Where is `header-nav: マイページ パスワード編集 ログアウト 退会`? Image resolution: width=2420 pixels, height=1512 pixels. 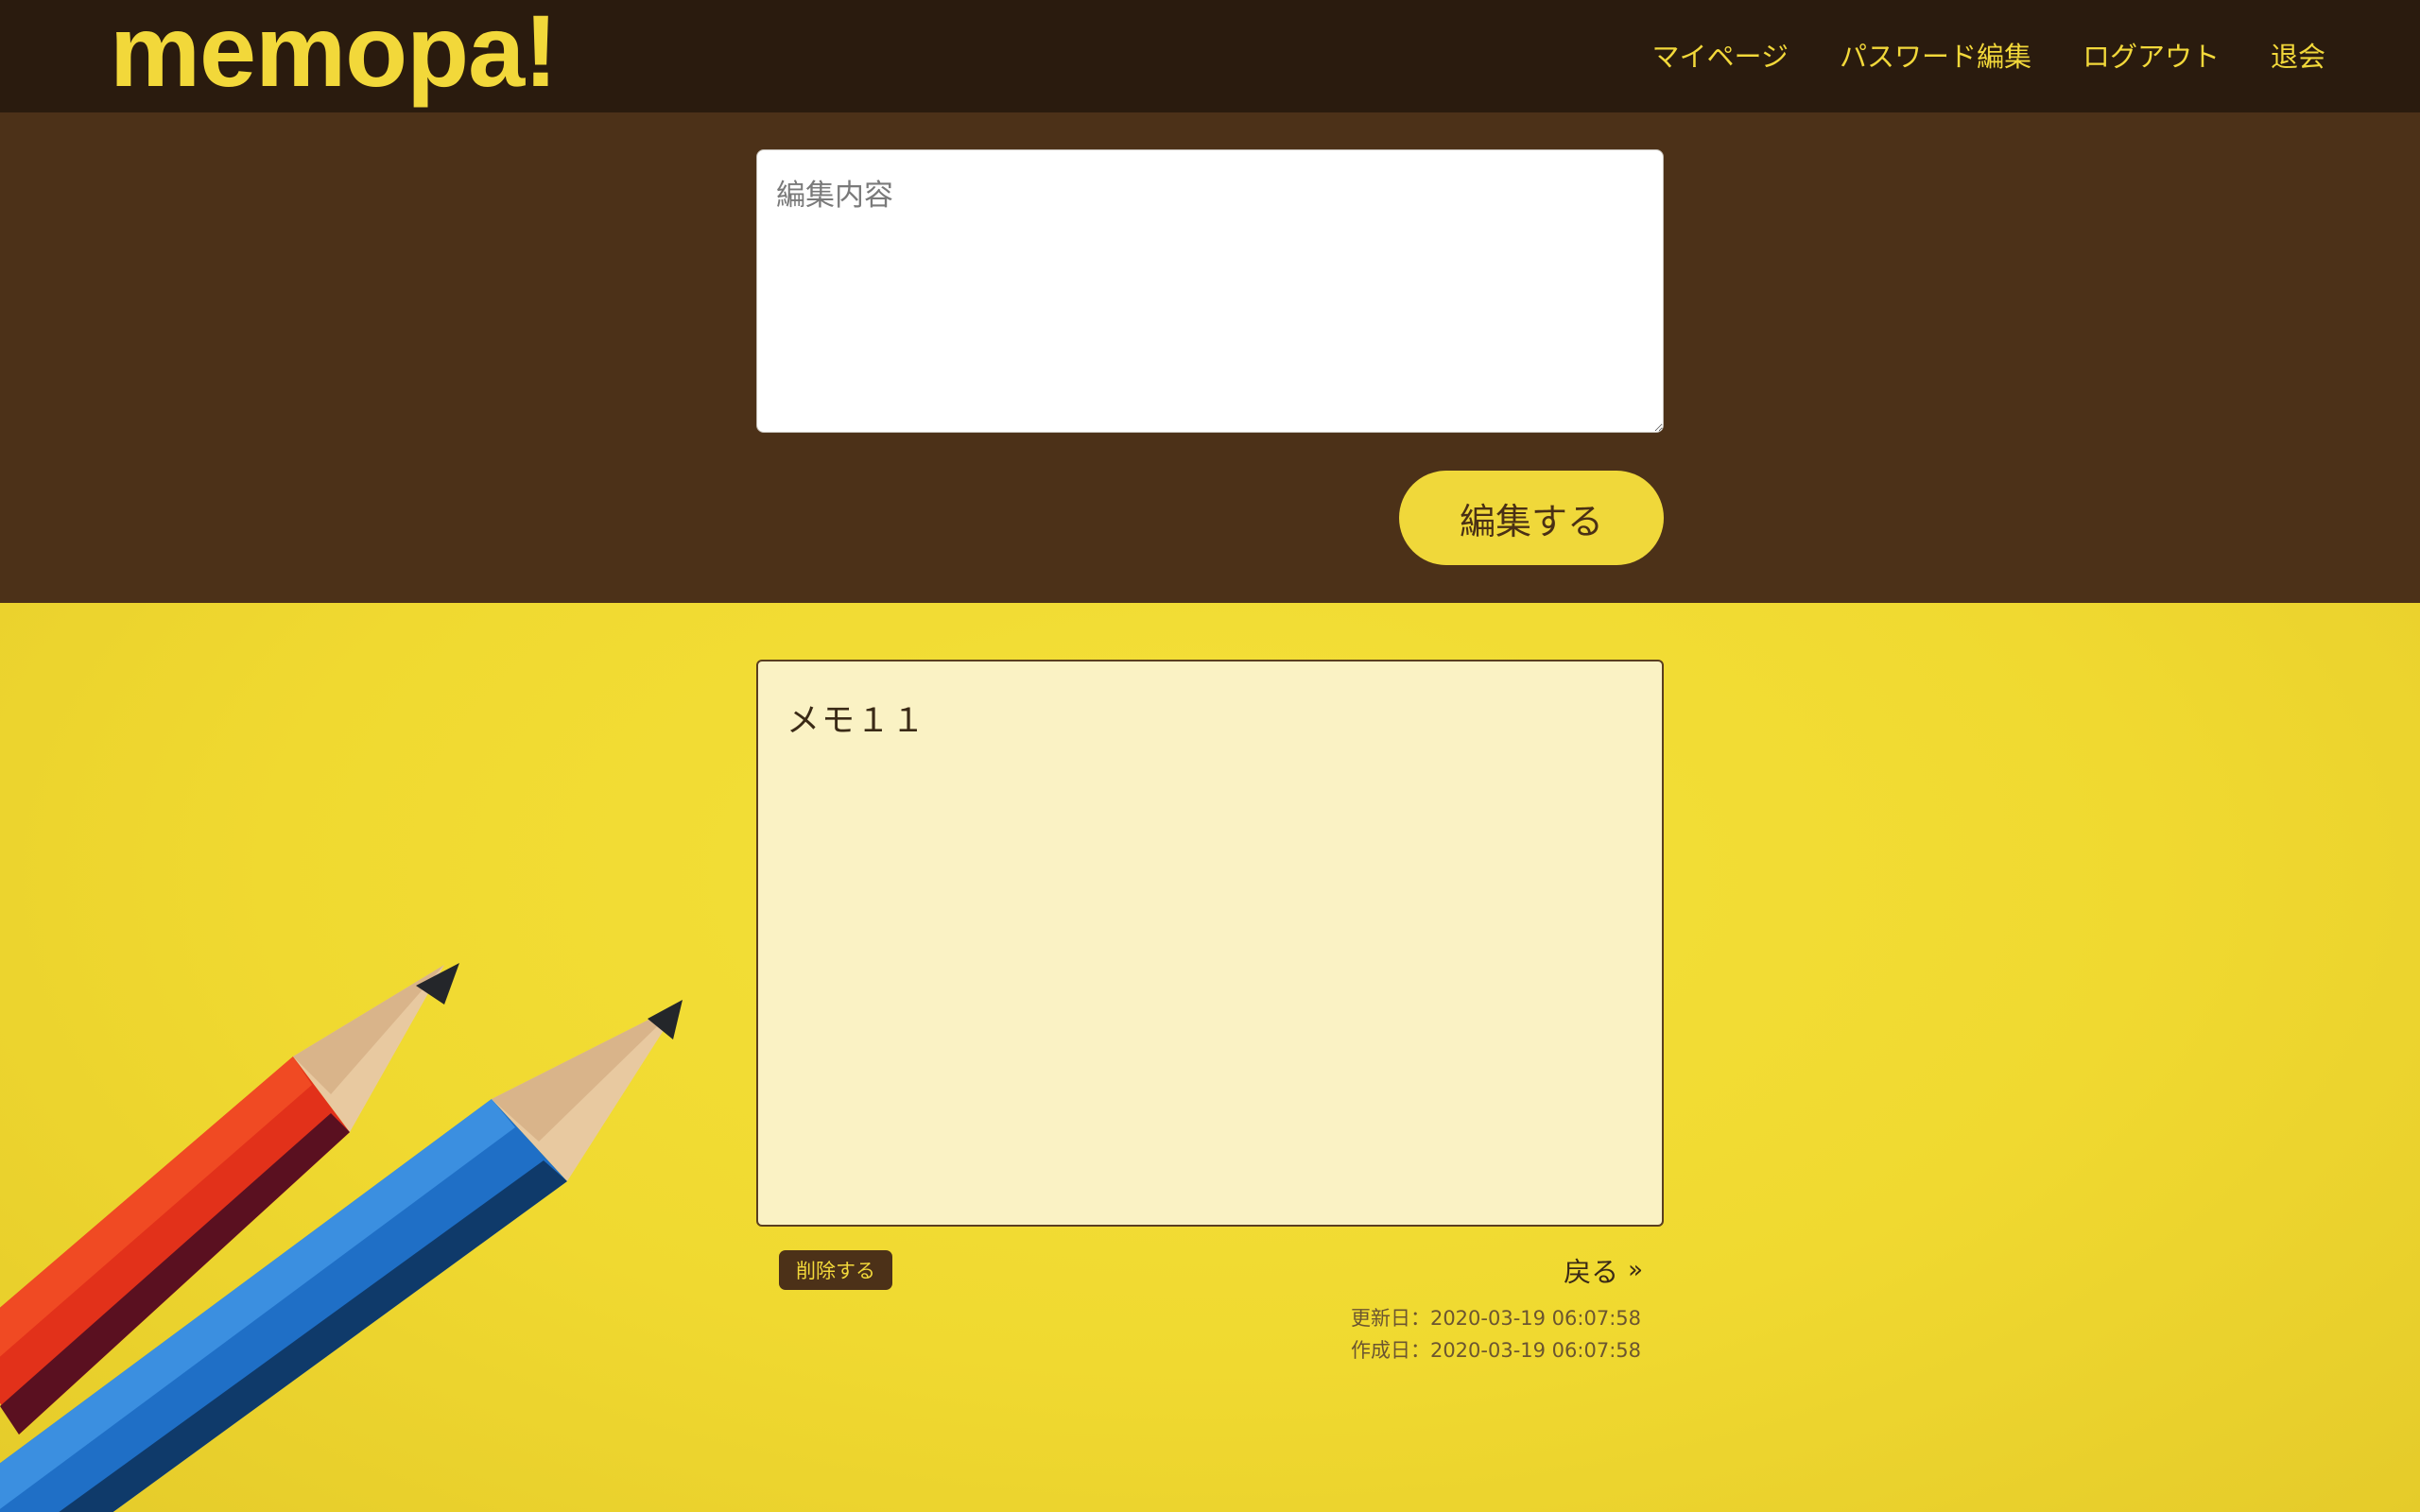 header-nav: マイページ パスワード編集 ログアウト 退会 is located at coordinates (1989, 55).